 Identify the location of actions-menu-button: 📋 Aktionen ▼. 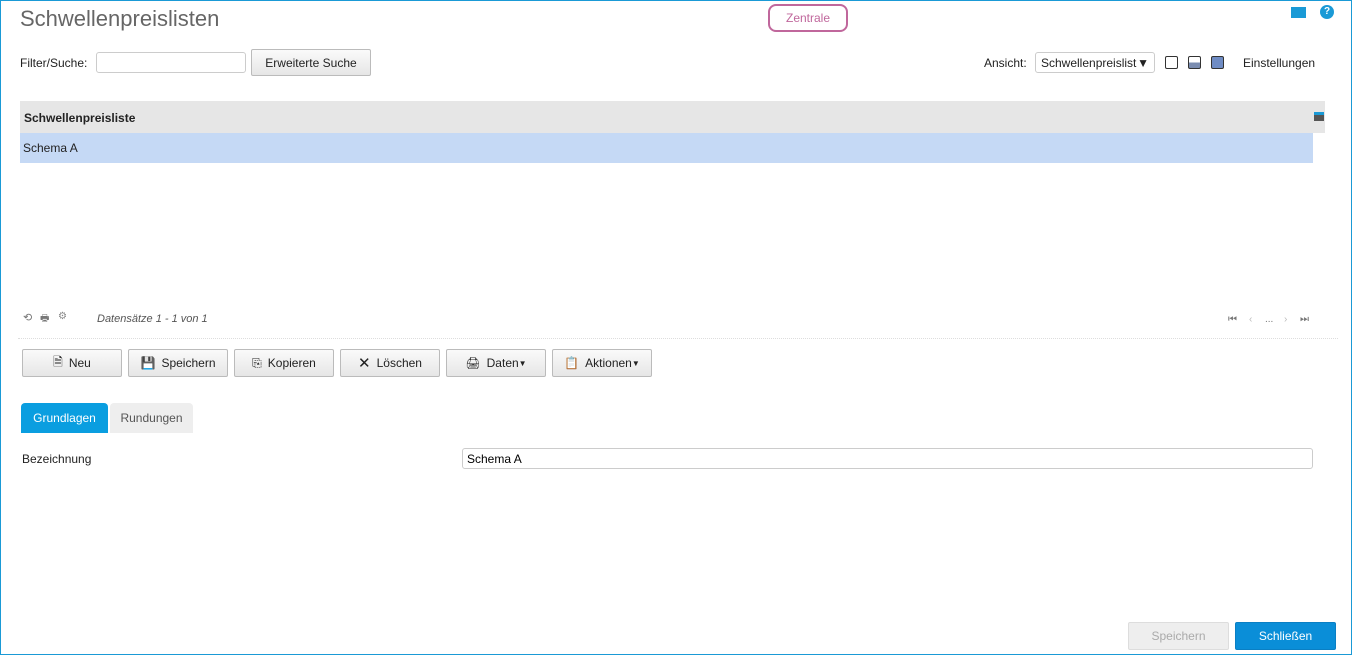
(602, 363).